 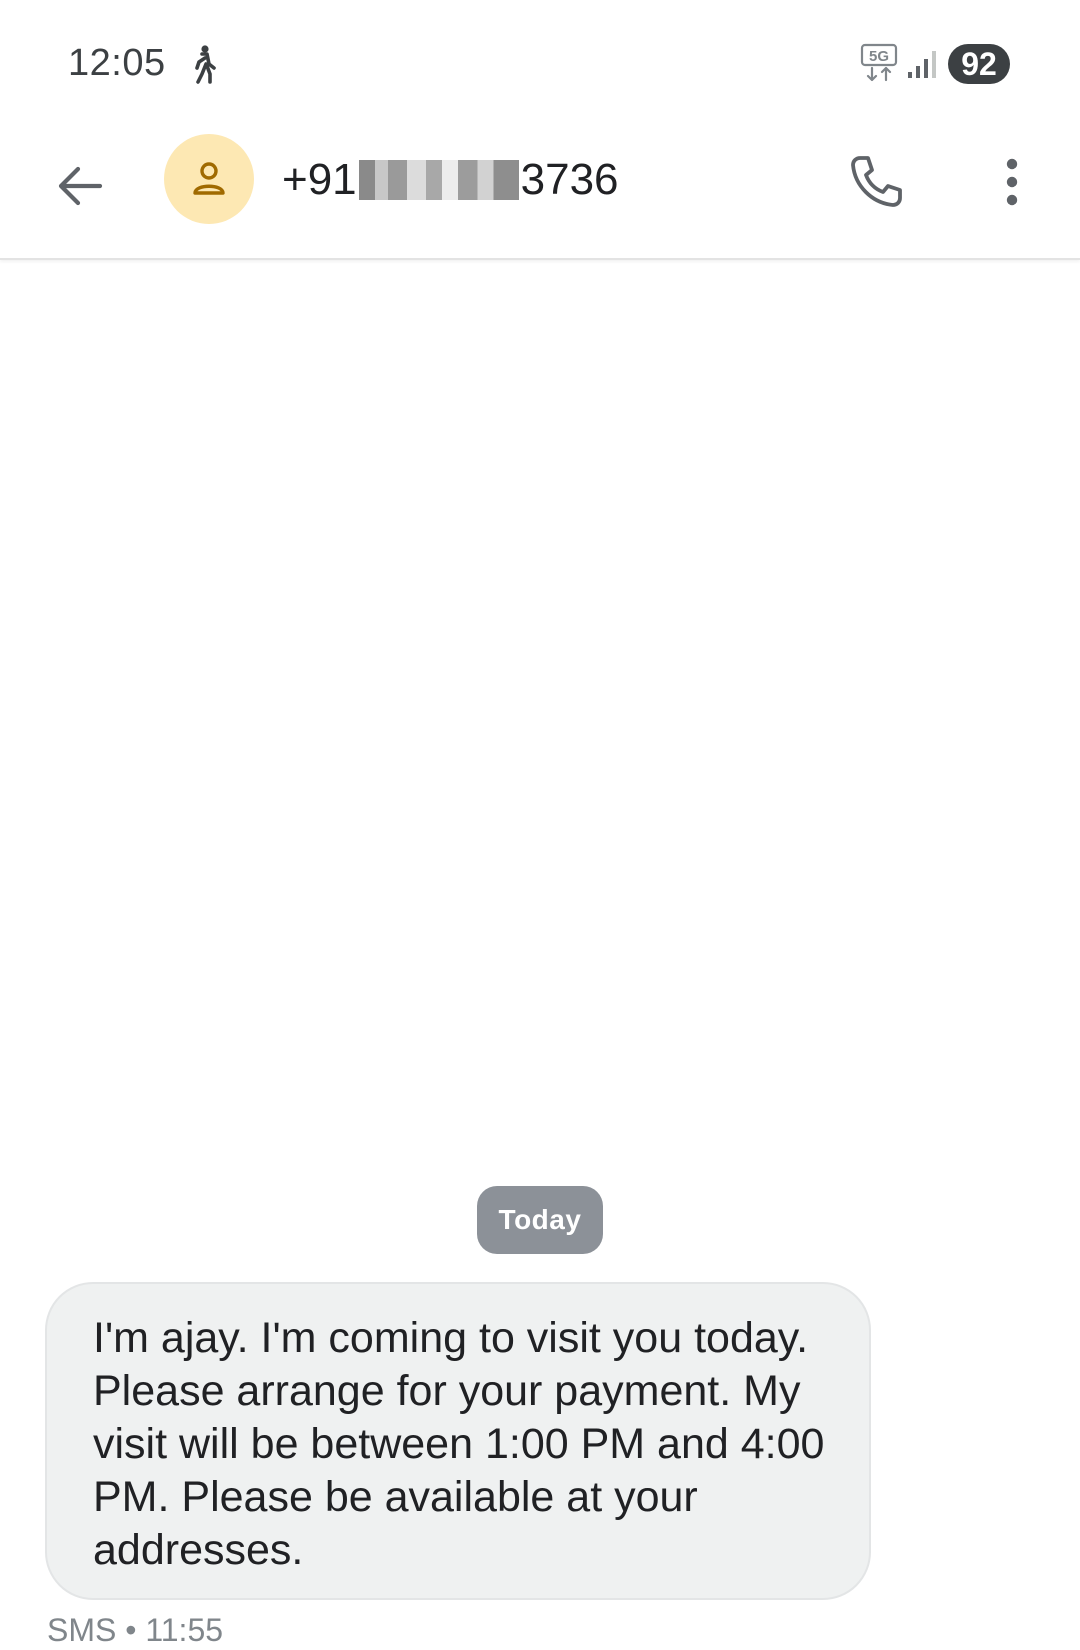 I want to click on back-button, so click(x=80, y=186).